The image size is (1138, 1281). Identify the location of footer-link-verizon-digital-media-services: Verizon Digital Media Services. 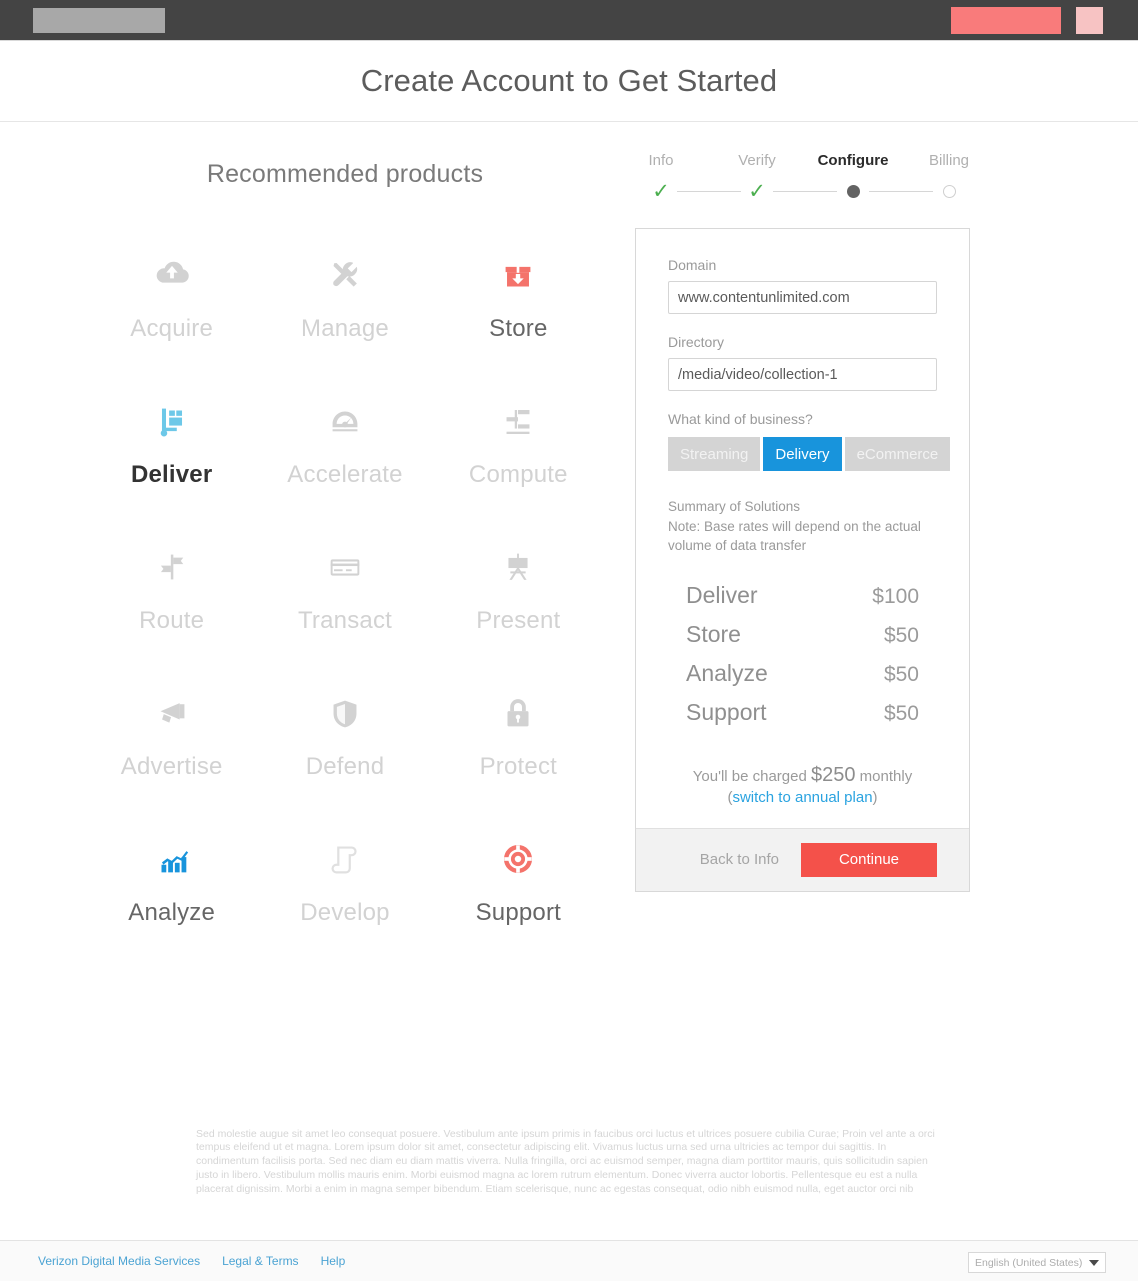
(119, 1261).